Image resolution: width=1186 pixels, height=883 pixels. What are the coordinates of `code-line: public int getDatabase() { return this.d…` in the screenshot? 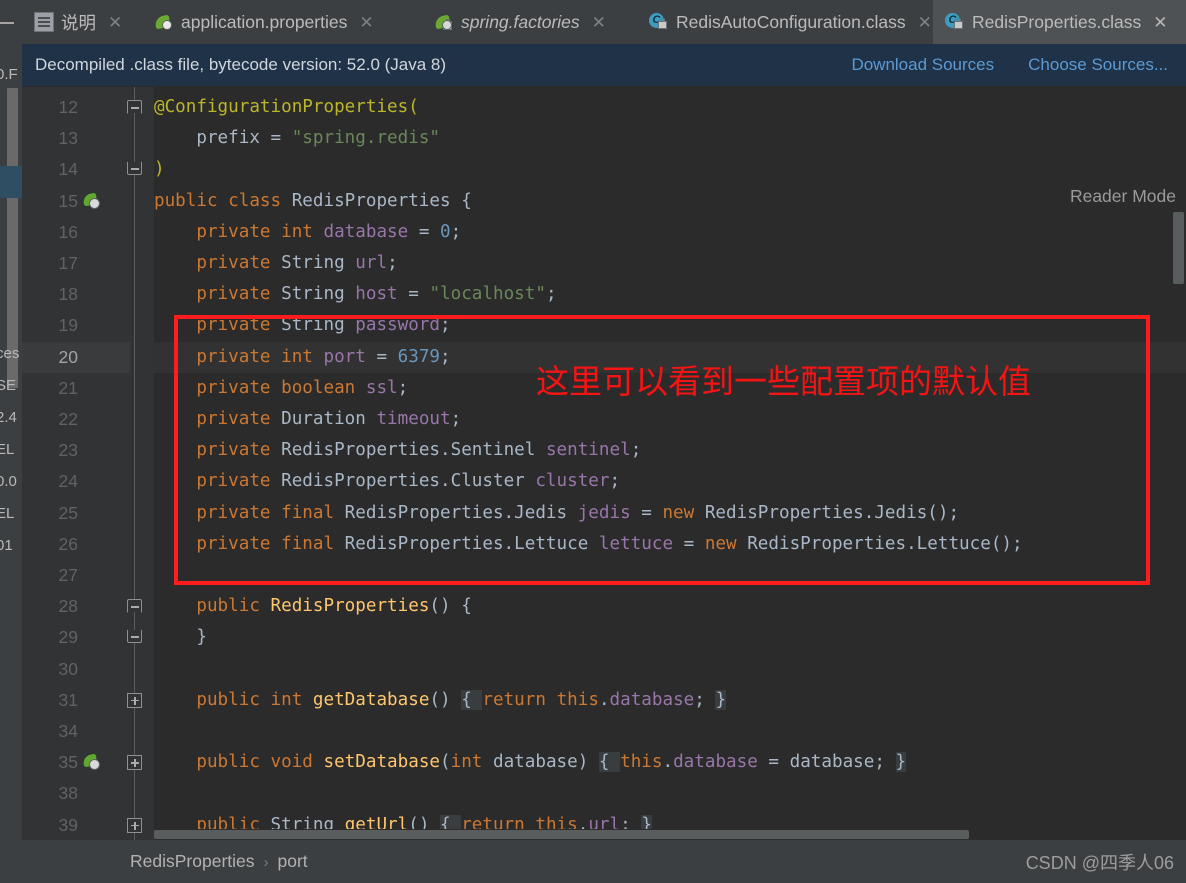 It's located at (670, 700).